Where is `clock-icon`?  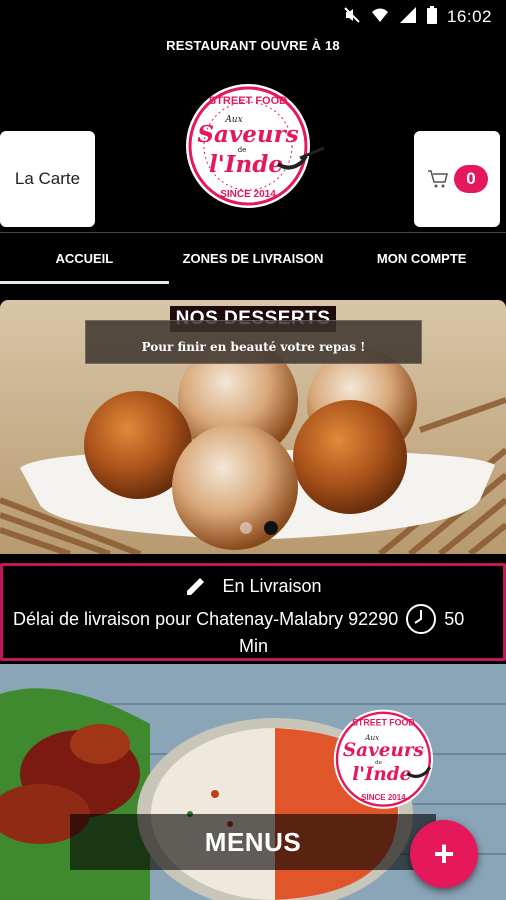
clock-icon is located at coordinates (421, 619).